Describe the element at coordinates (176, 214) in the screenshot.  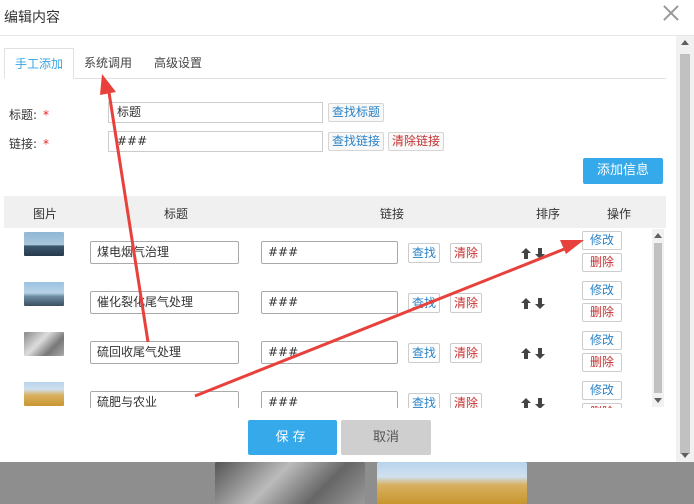
I see `column-header-title: 标题` at that location.